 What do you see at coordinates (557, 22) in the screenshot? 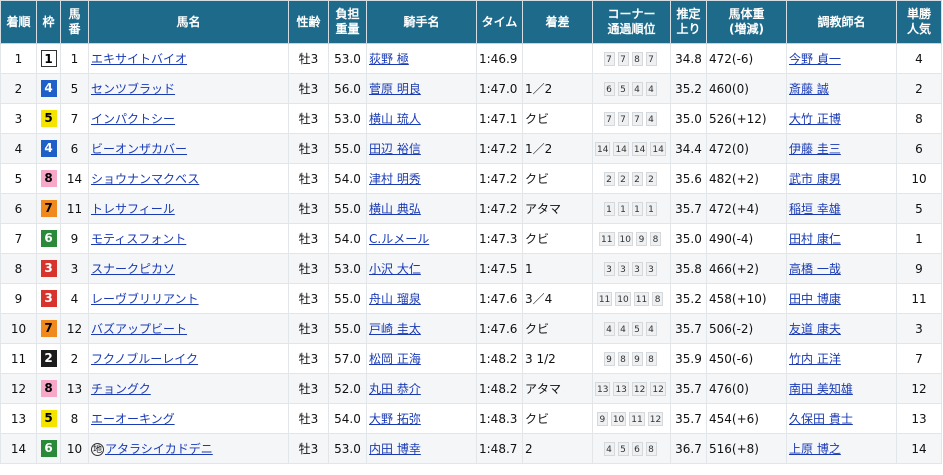
I see `header-margin: 着差` at bounding box center [557, 22].